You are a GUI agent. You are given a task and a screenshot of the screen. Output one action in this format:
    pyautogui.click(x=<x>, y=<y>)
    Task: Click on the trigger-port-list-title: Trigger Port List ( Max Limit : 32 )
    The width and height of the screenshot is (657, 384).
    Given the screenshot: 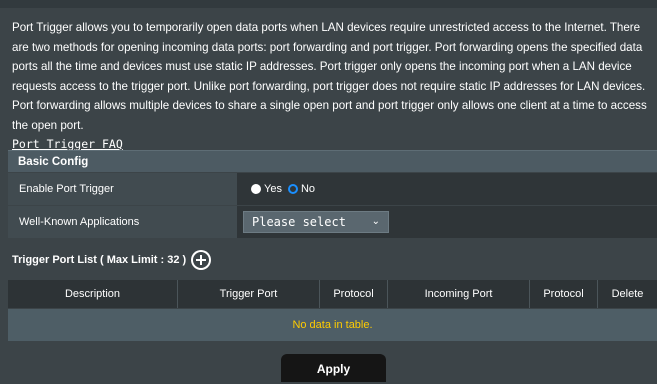 What is the action you would take?
    pyautogui.click(x=112, y=260)
    